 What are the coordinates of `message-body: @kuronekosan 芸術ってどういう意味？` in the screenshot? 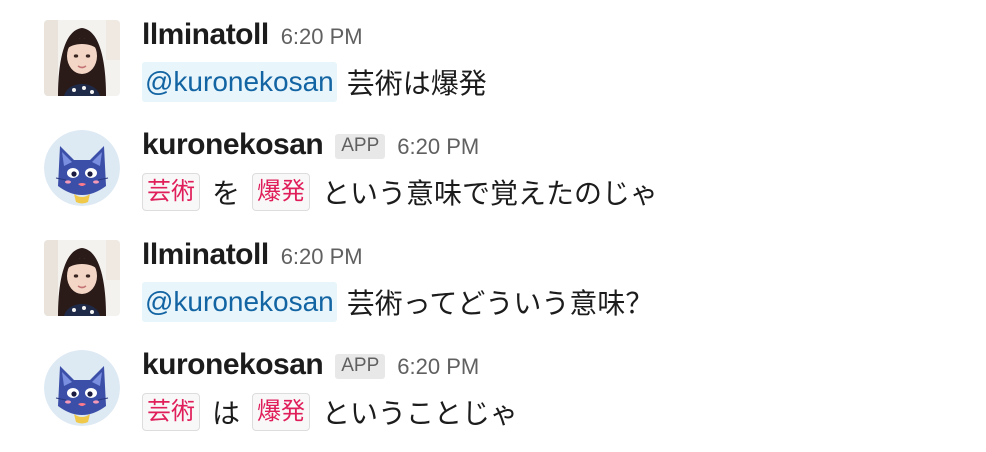 It's located at (397, 302).